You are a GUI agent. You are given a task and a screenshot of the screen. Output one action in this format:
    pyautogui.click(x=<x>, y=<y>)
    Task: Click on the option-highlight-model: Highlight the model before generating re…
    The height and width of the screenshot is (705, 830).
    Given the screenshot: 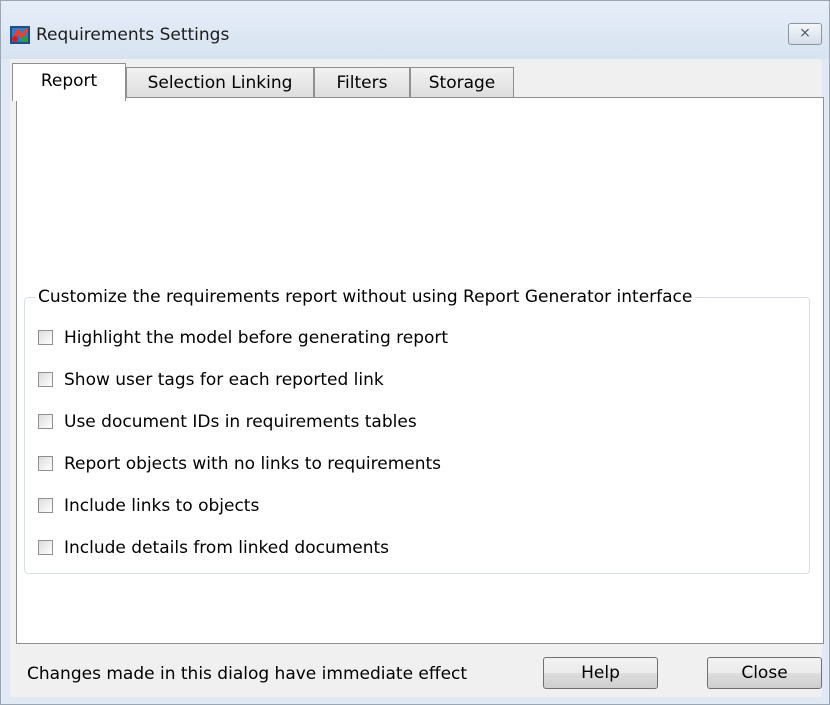 What is the action you would take?
    pyautogui.click(x=243, y=339)
    